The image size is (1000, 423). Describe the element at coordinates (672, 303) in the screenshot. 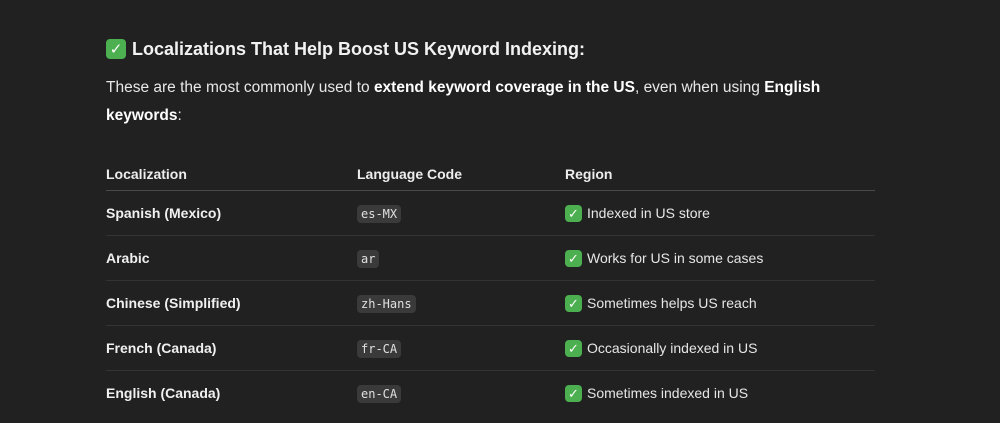

I see `region-text: Sometimes helps US reach` at that location.